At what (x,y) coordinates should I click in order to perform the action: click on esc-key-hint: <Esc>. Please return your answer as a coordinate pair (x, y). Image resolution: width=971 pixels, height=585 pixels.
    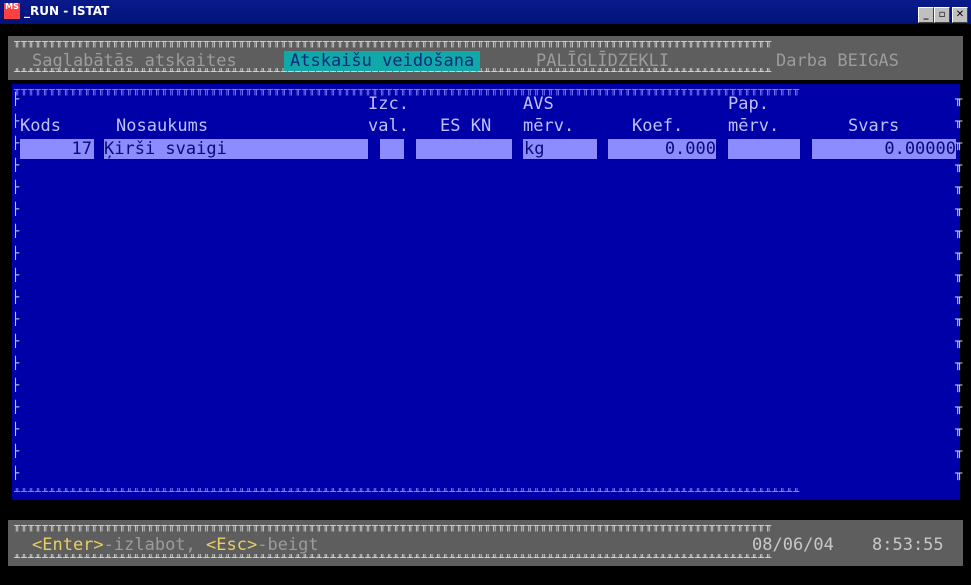
    Looking at the image, I should click on (232, 545).